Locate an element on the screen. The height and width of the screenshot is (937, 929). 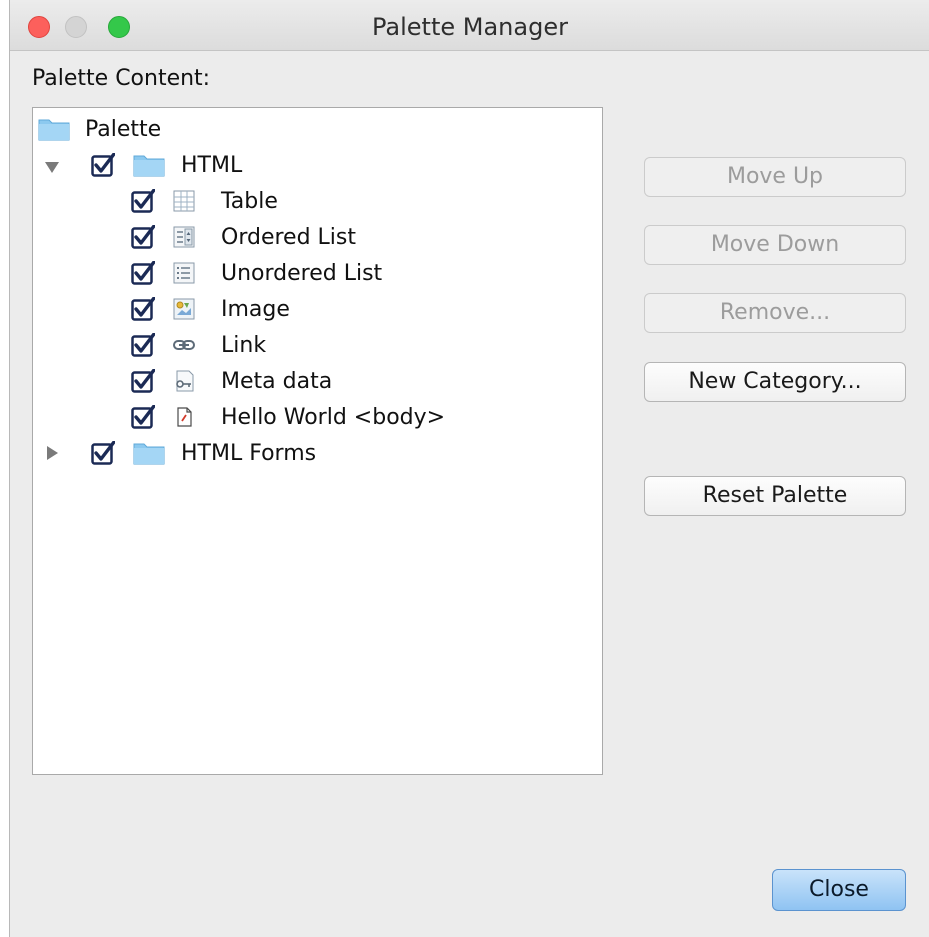
tree-label-html-forms: HTML Forms is located at coordinates (249, 453).